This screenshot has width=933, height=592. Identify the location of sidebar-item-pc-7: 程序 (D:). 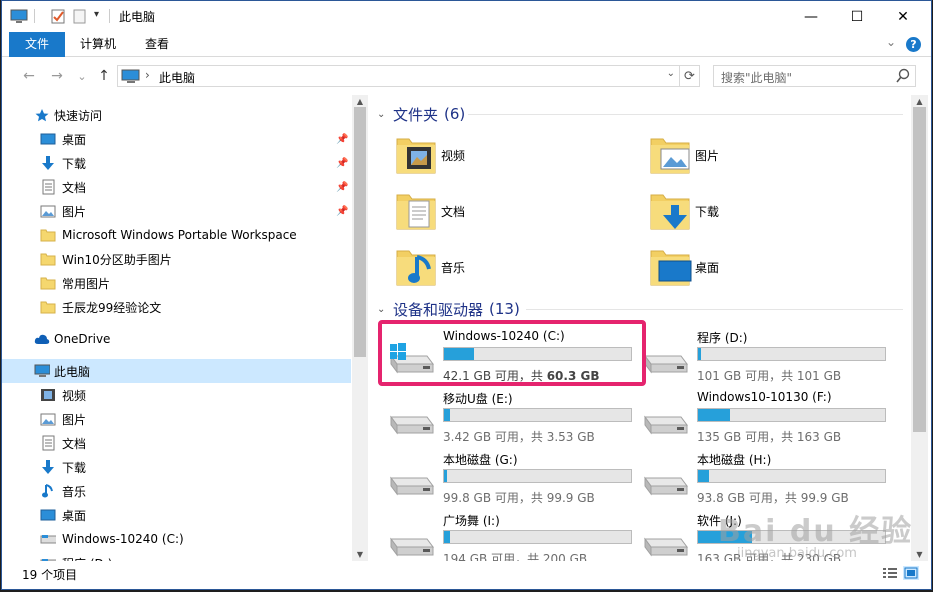
(176, 556).